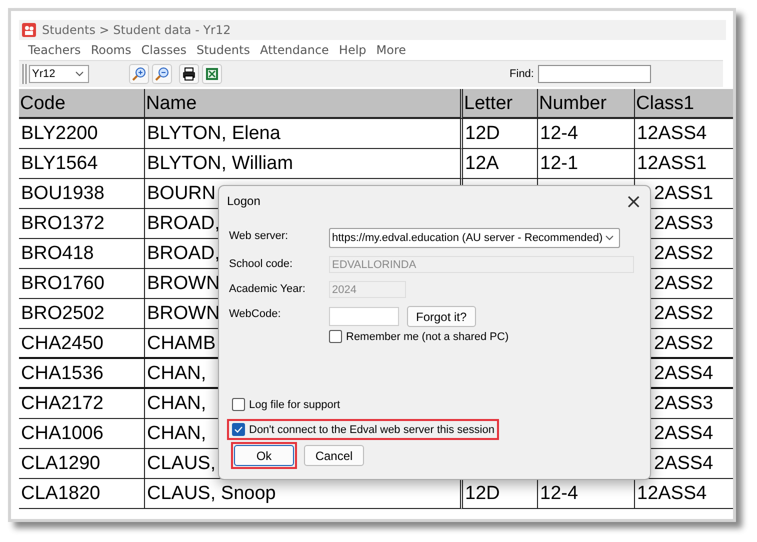  I want to click on table-cell: CLA1820, so click(81, 494).